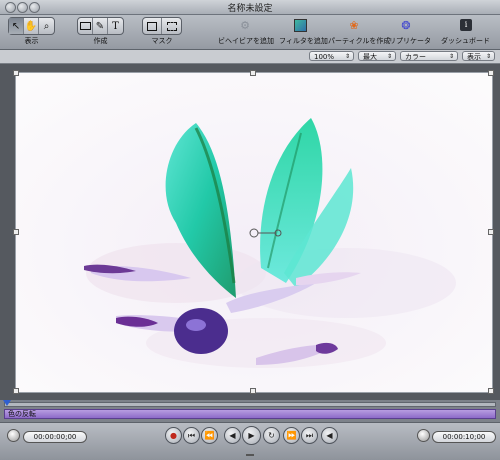  Describe the element at coordinates (466, 25) in the screenshot. I see `dashboard-info-icon: i` at that location.